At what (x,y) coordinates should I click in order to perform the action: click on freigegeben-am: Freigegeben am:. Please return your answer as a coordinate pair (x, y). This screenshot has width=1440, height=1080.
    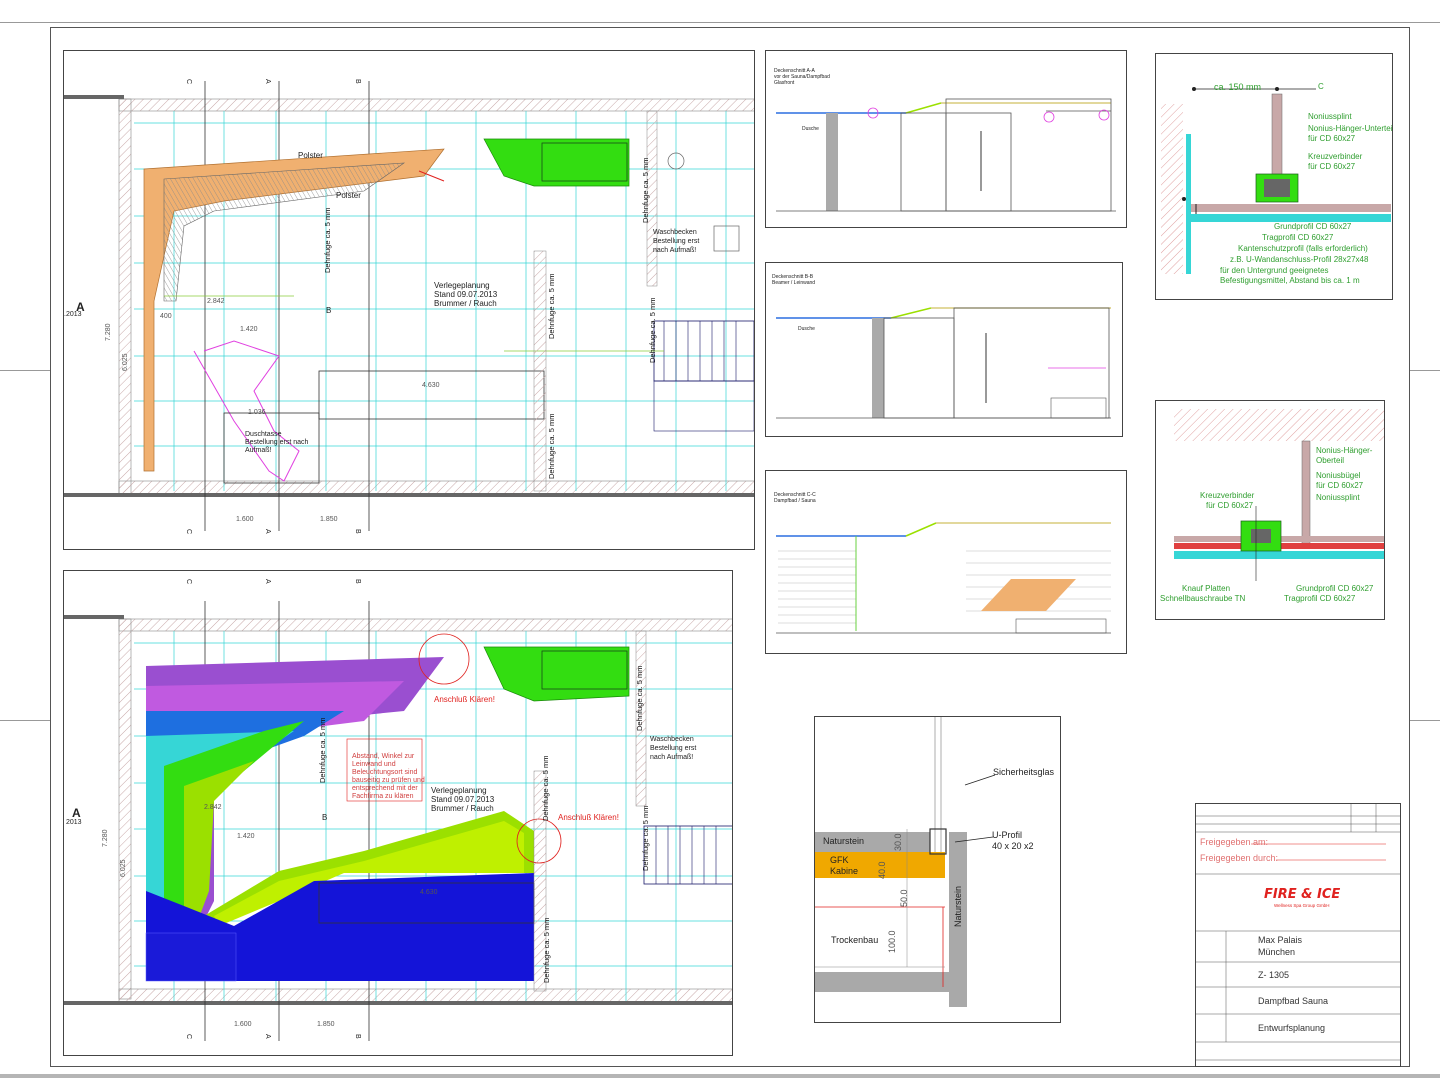
    Looking at the image, I should click on (1234, 842).